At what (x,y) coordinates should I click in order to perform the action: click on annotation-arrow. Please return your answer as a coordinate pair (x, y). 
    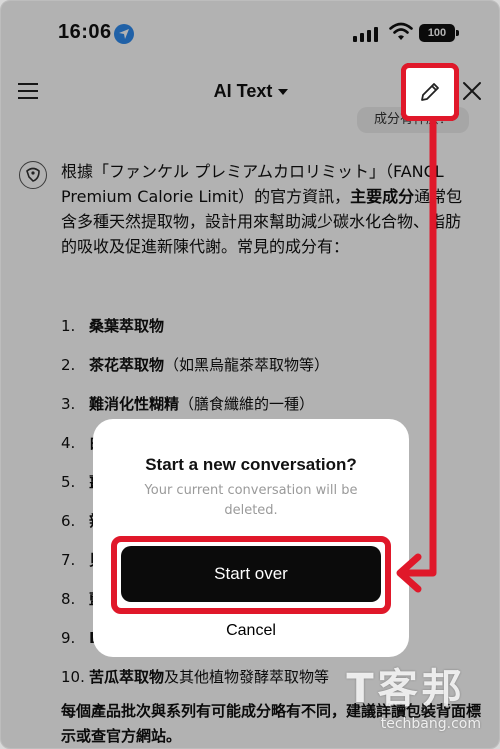
    Looking at the image, I should click on (416, 357).